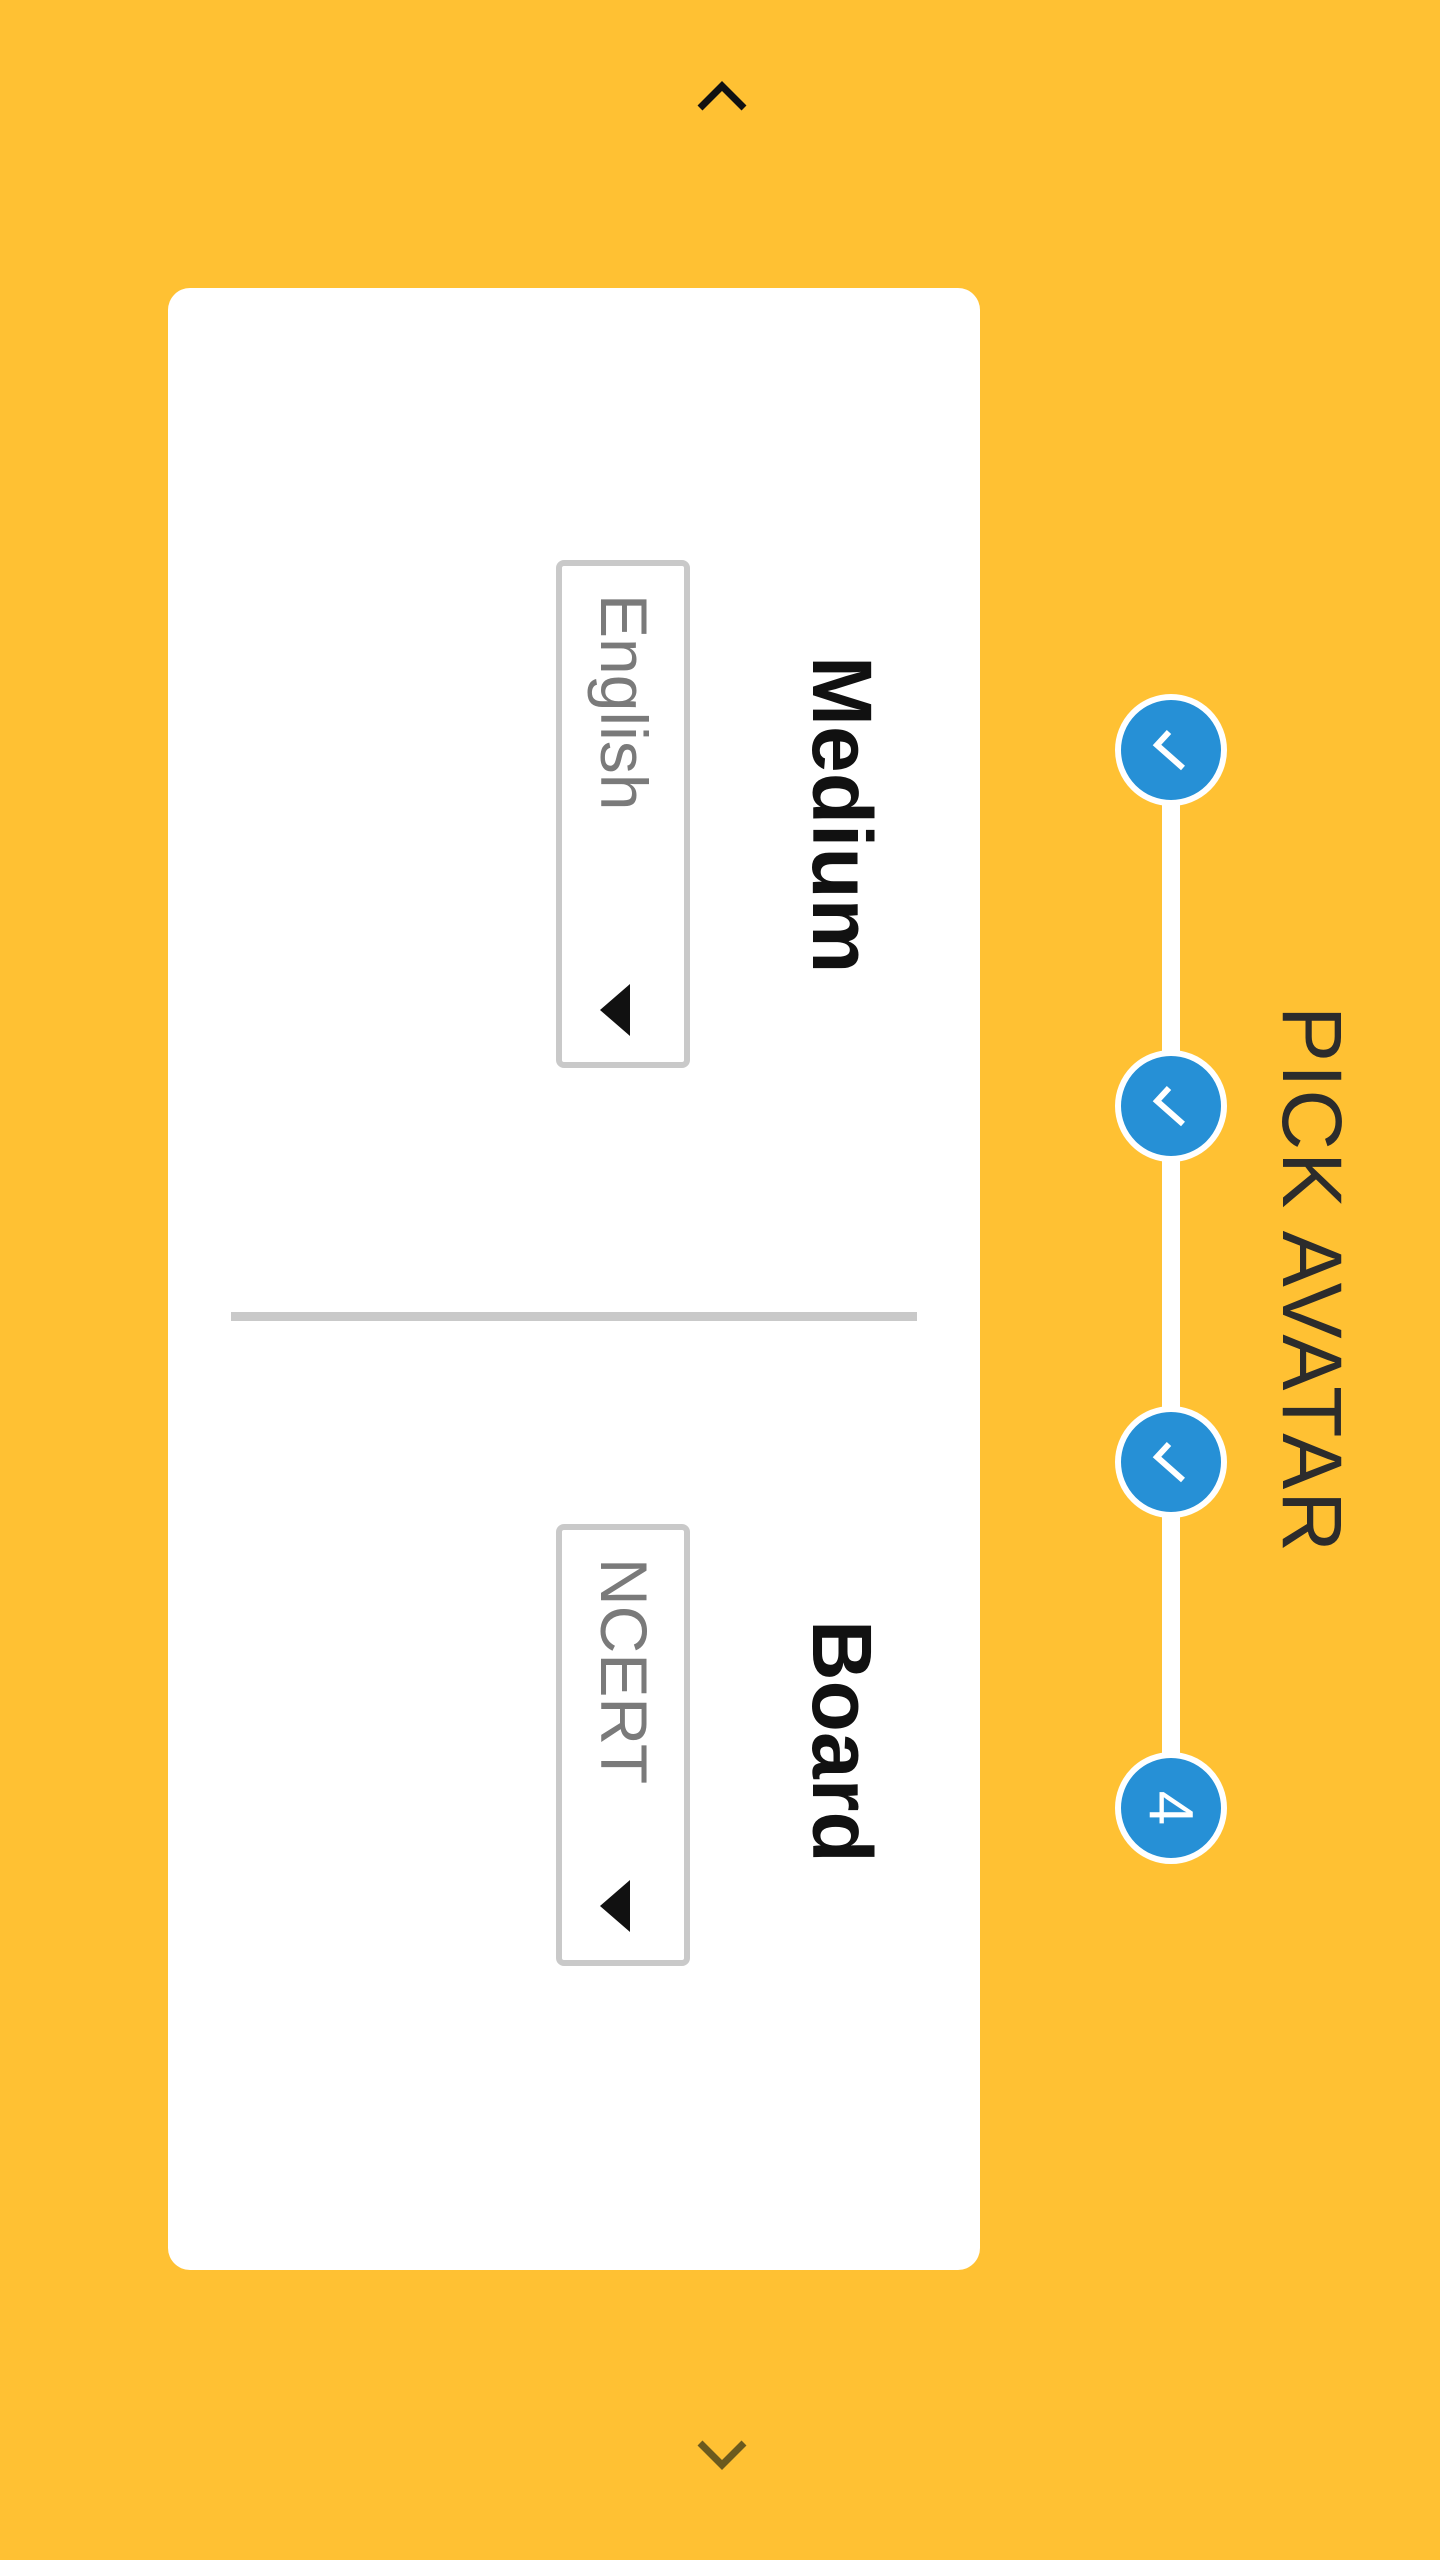 This screenshot has height=2560, width=1440. Describe the element at coordinates (624, 1671) in the screenshot. I see `board-select-value: NCERT` at that location.